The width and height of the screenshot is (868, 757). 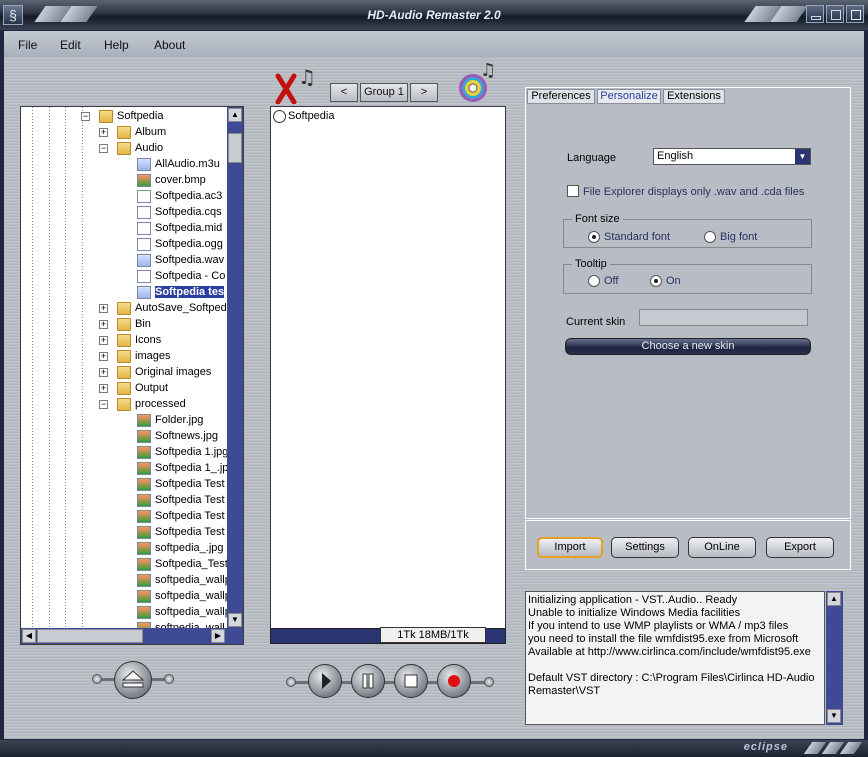 What do you see at coordinates (722, 547) in the screenshot?
I see `online-button: OnLine` at bounding box center [722, 547].